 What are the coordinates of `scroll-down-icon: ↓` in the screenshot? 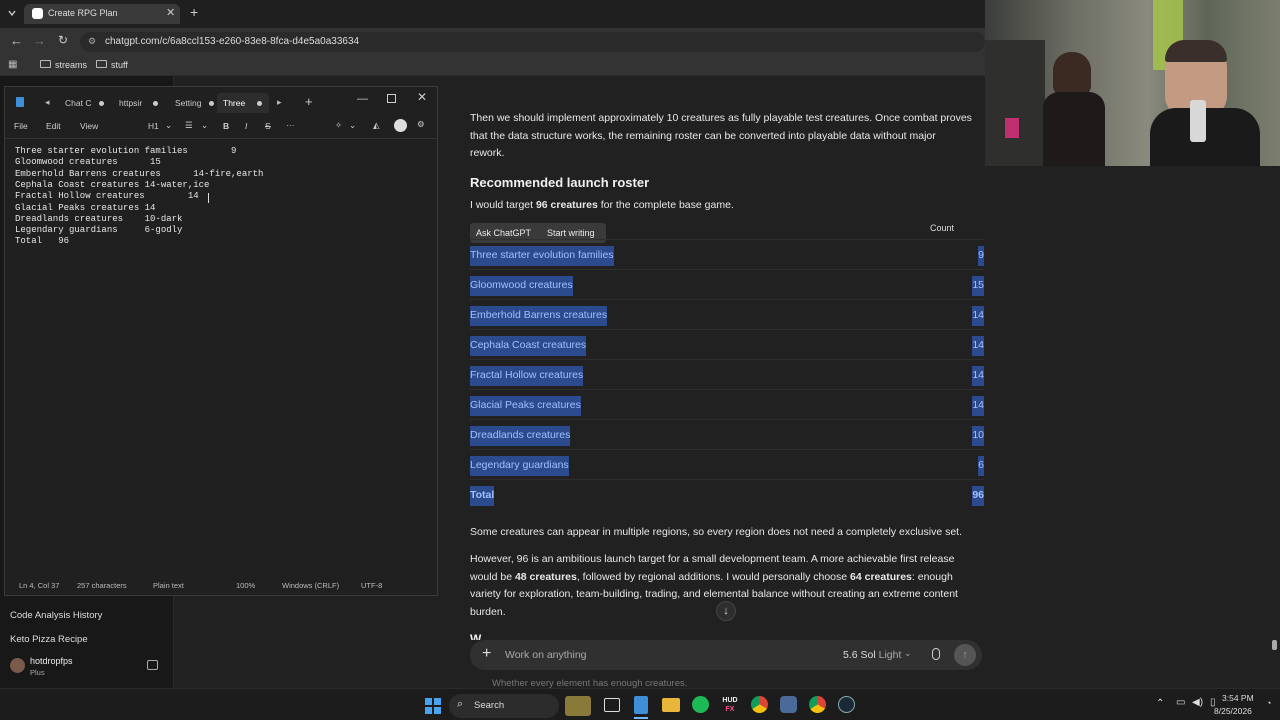 It's located at (726, 611).